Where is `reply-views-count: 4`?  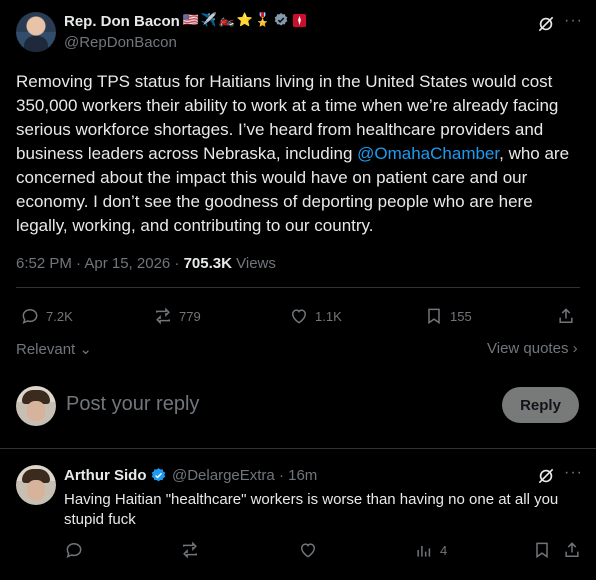 reply-views-count: 4 is located at coordinates (444, 550).